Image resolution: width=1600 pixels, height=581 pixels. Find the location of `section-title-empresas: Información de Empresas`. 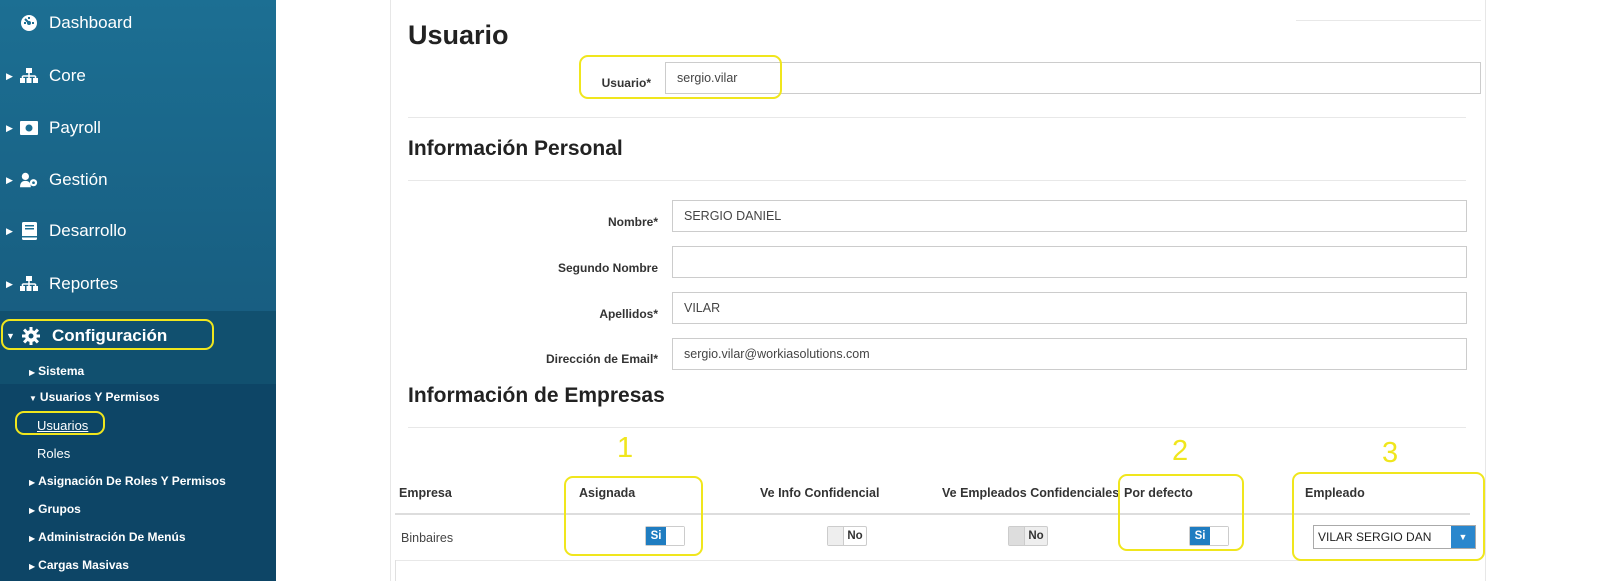

section-title-empresas: Información de Empresas is located at coordinates (536, 395).